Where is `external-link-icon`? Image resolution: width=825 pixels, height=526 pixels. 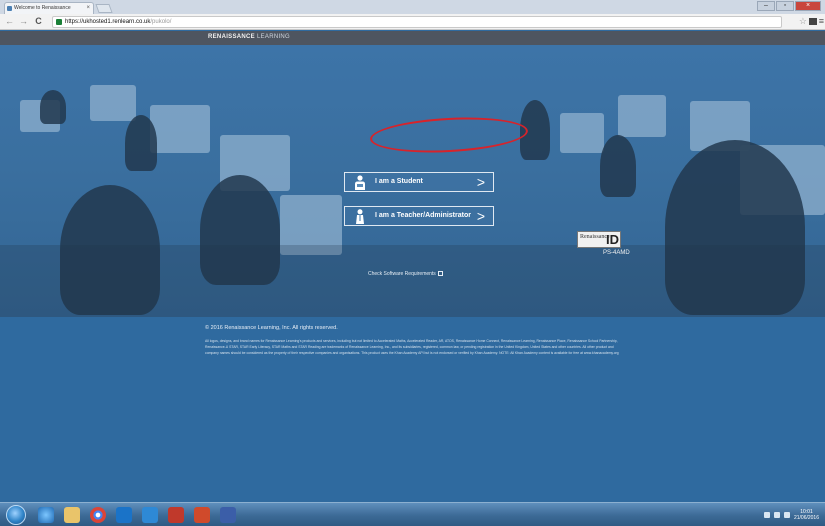 external-link-icon is located at coordinates (440, 273).